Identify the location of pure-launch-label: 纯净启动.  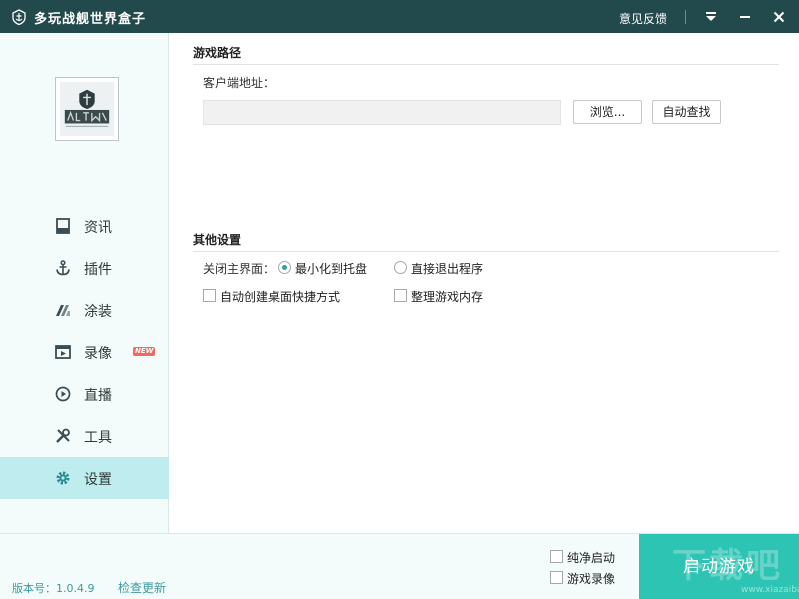
(591, 558).